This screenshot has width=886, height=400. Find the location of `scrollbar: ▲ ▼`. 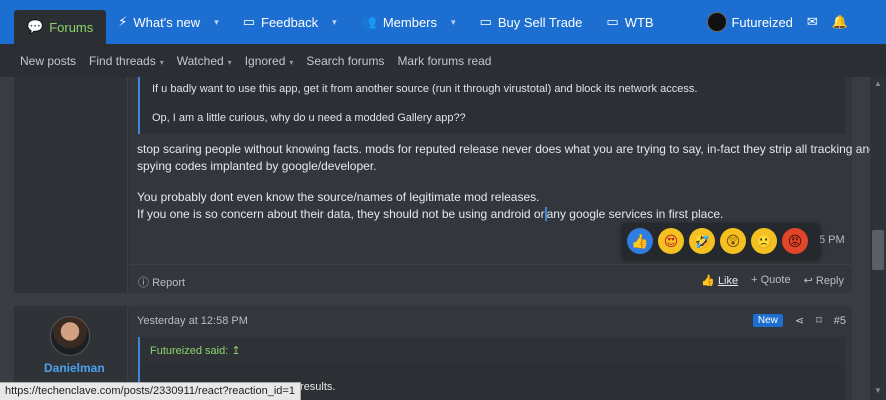

scrollbar: ▲ ▼ is located at coordinates (878, 238).